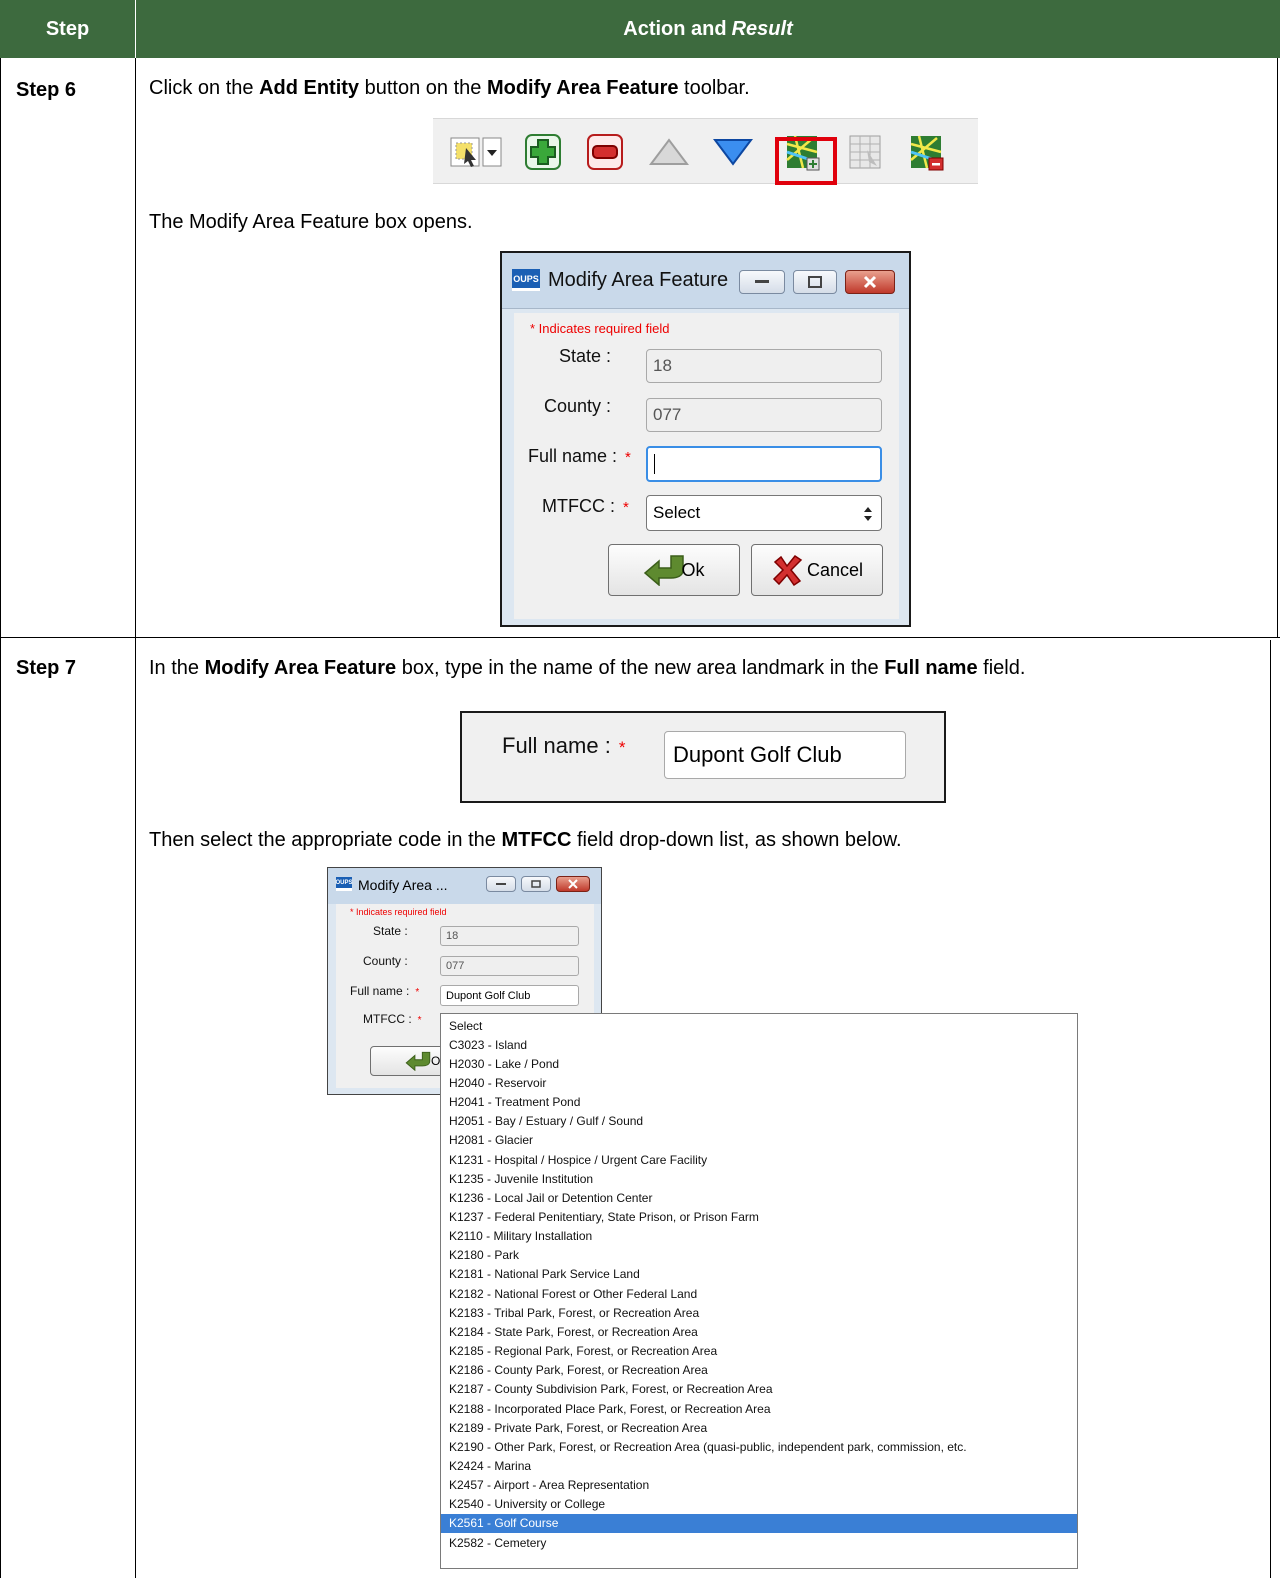  What do you see at coordinates (762, 28) in the screenshot?
I see `header-result-text: Result` at bounding box center [762, 28].